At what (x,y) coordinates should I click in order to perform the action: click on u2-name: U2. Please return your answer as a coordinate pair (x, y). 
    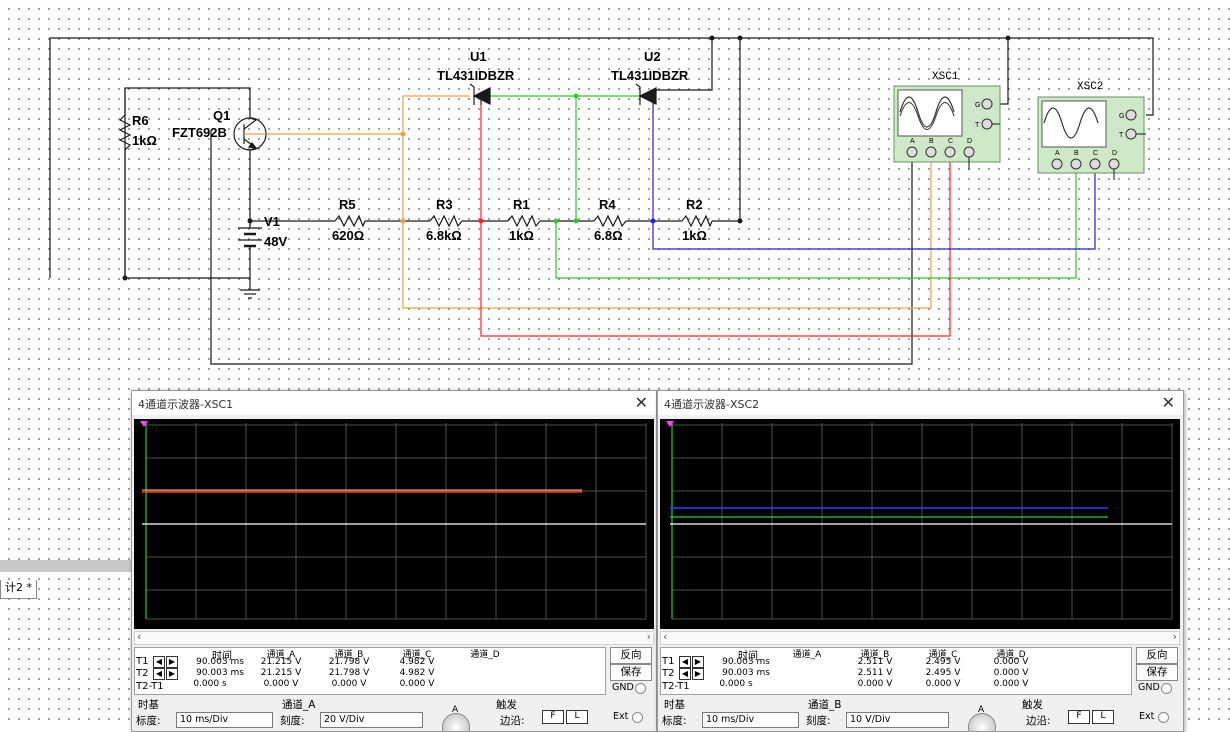
    Looking at the image, I should click on (652, 56).